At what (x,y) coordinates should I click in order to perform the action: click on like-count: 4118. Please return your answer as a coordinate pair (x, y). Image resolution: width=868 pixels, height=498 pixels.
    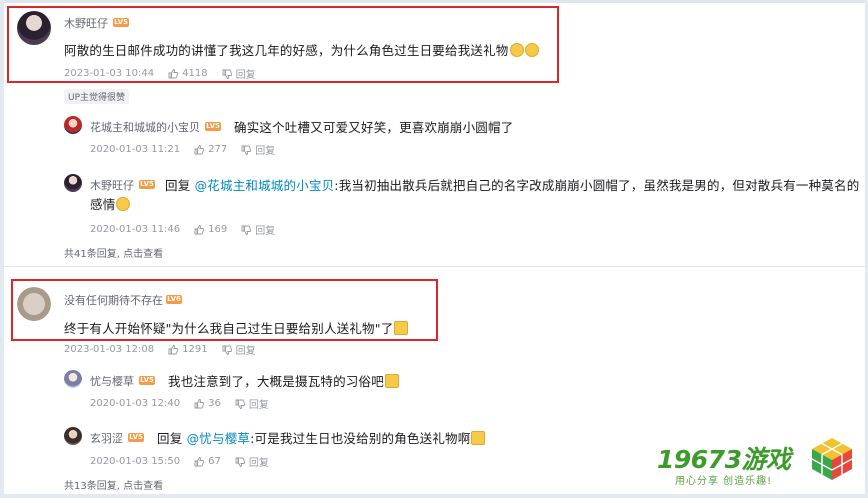
    Looking at the image, I should click on (195, 73).